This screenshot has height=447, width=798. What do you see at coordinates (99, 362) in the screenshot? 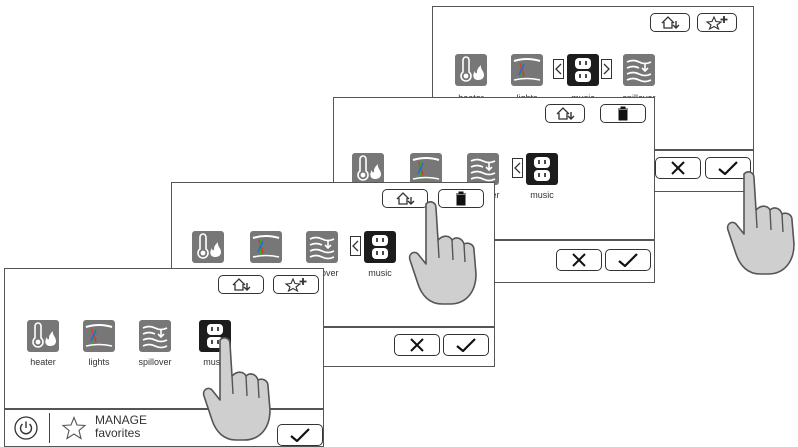
I see `tile-label: lights` at bounding box center [99, 362].